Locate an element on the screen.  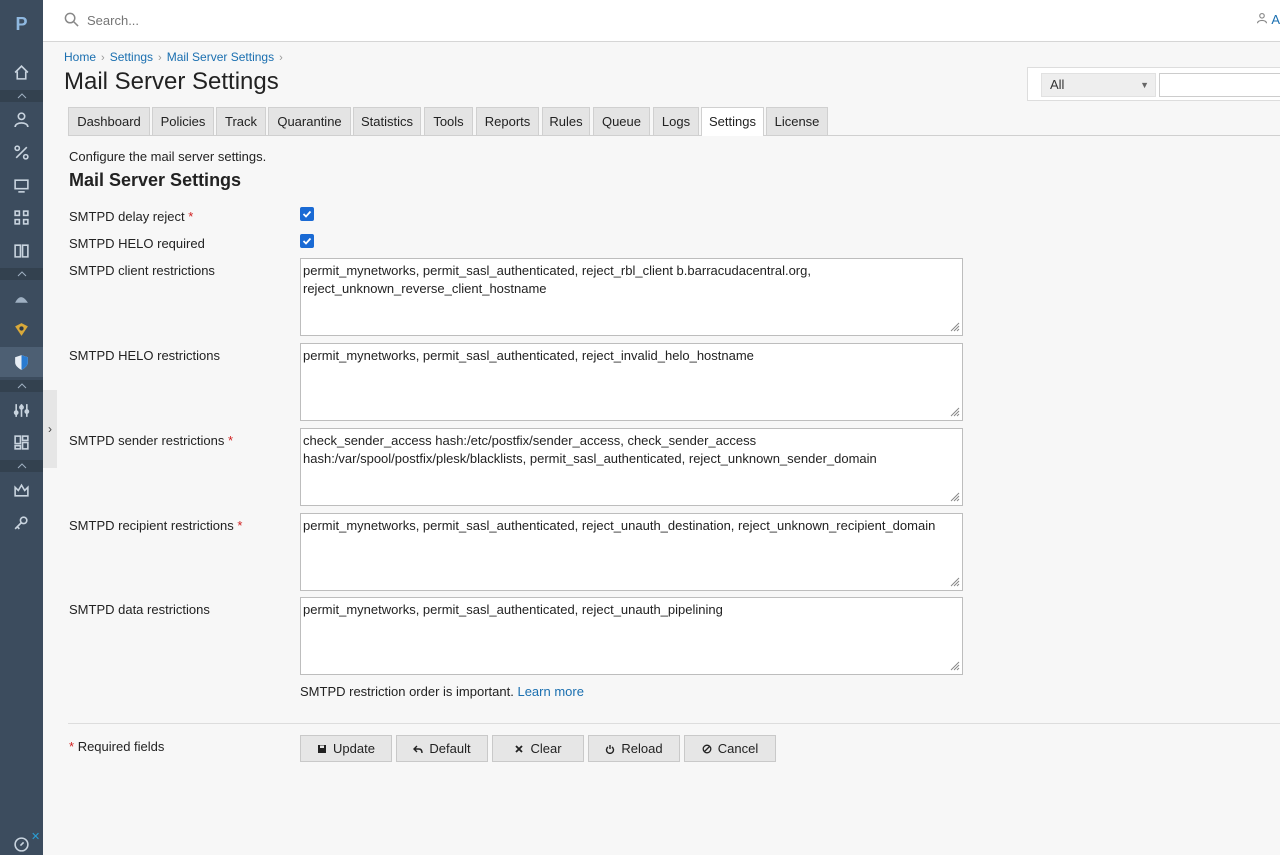
tab-statistics: Statistics is located at coordinates (387, 121).